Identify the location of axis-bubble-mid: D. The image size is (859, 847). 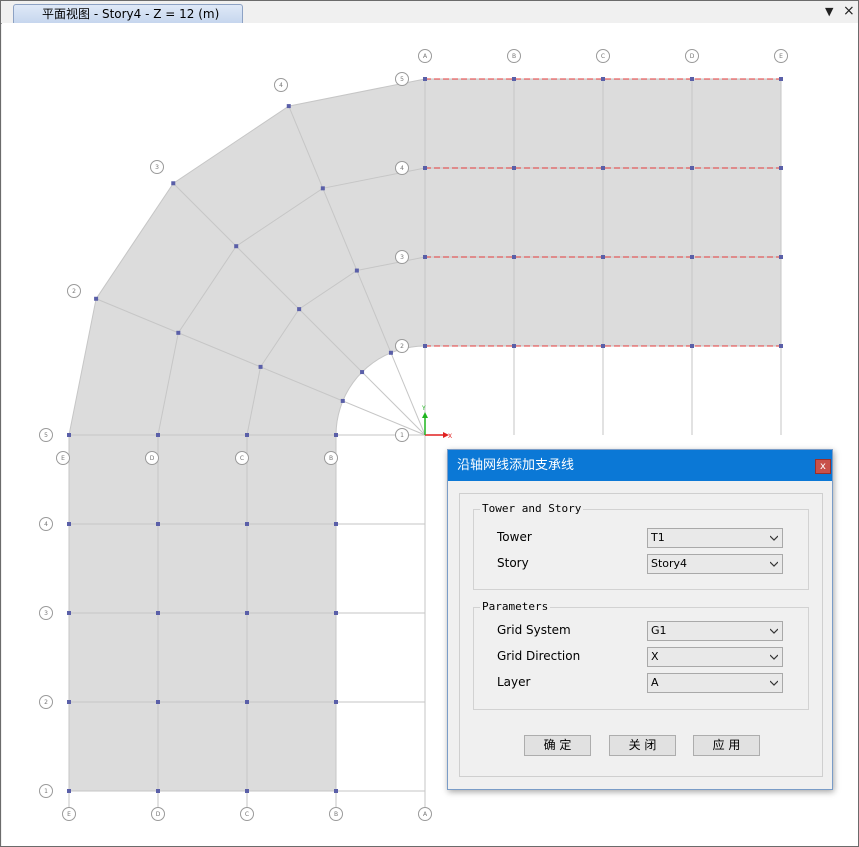
(152, 458).